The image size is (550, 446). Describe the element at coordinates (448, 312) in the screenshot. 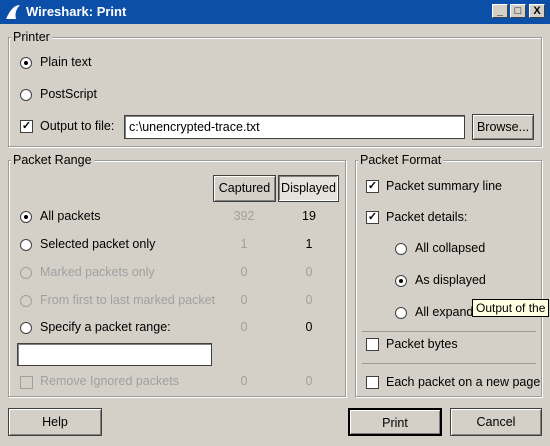

I see `all-expanded-label: All expande` at that location.